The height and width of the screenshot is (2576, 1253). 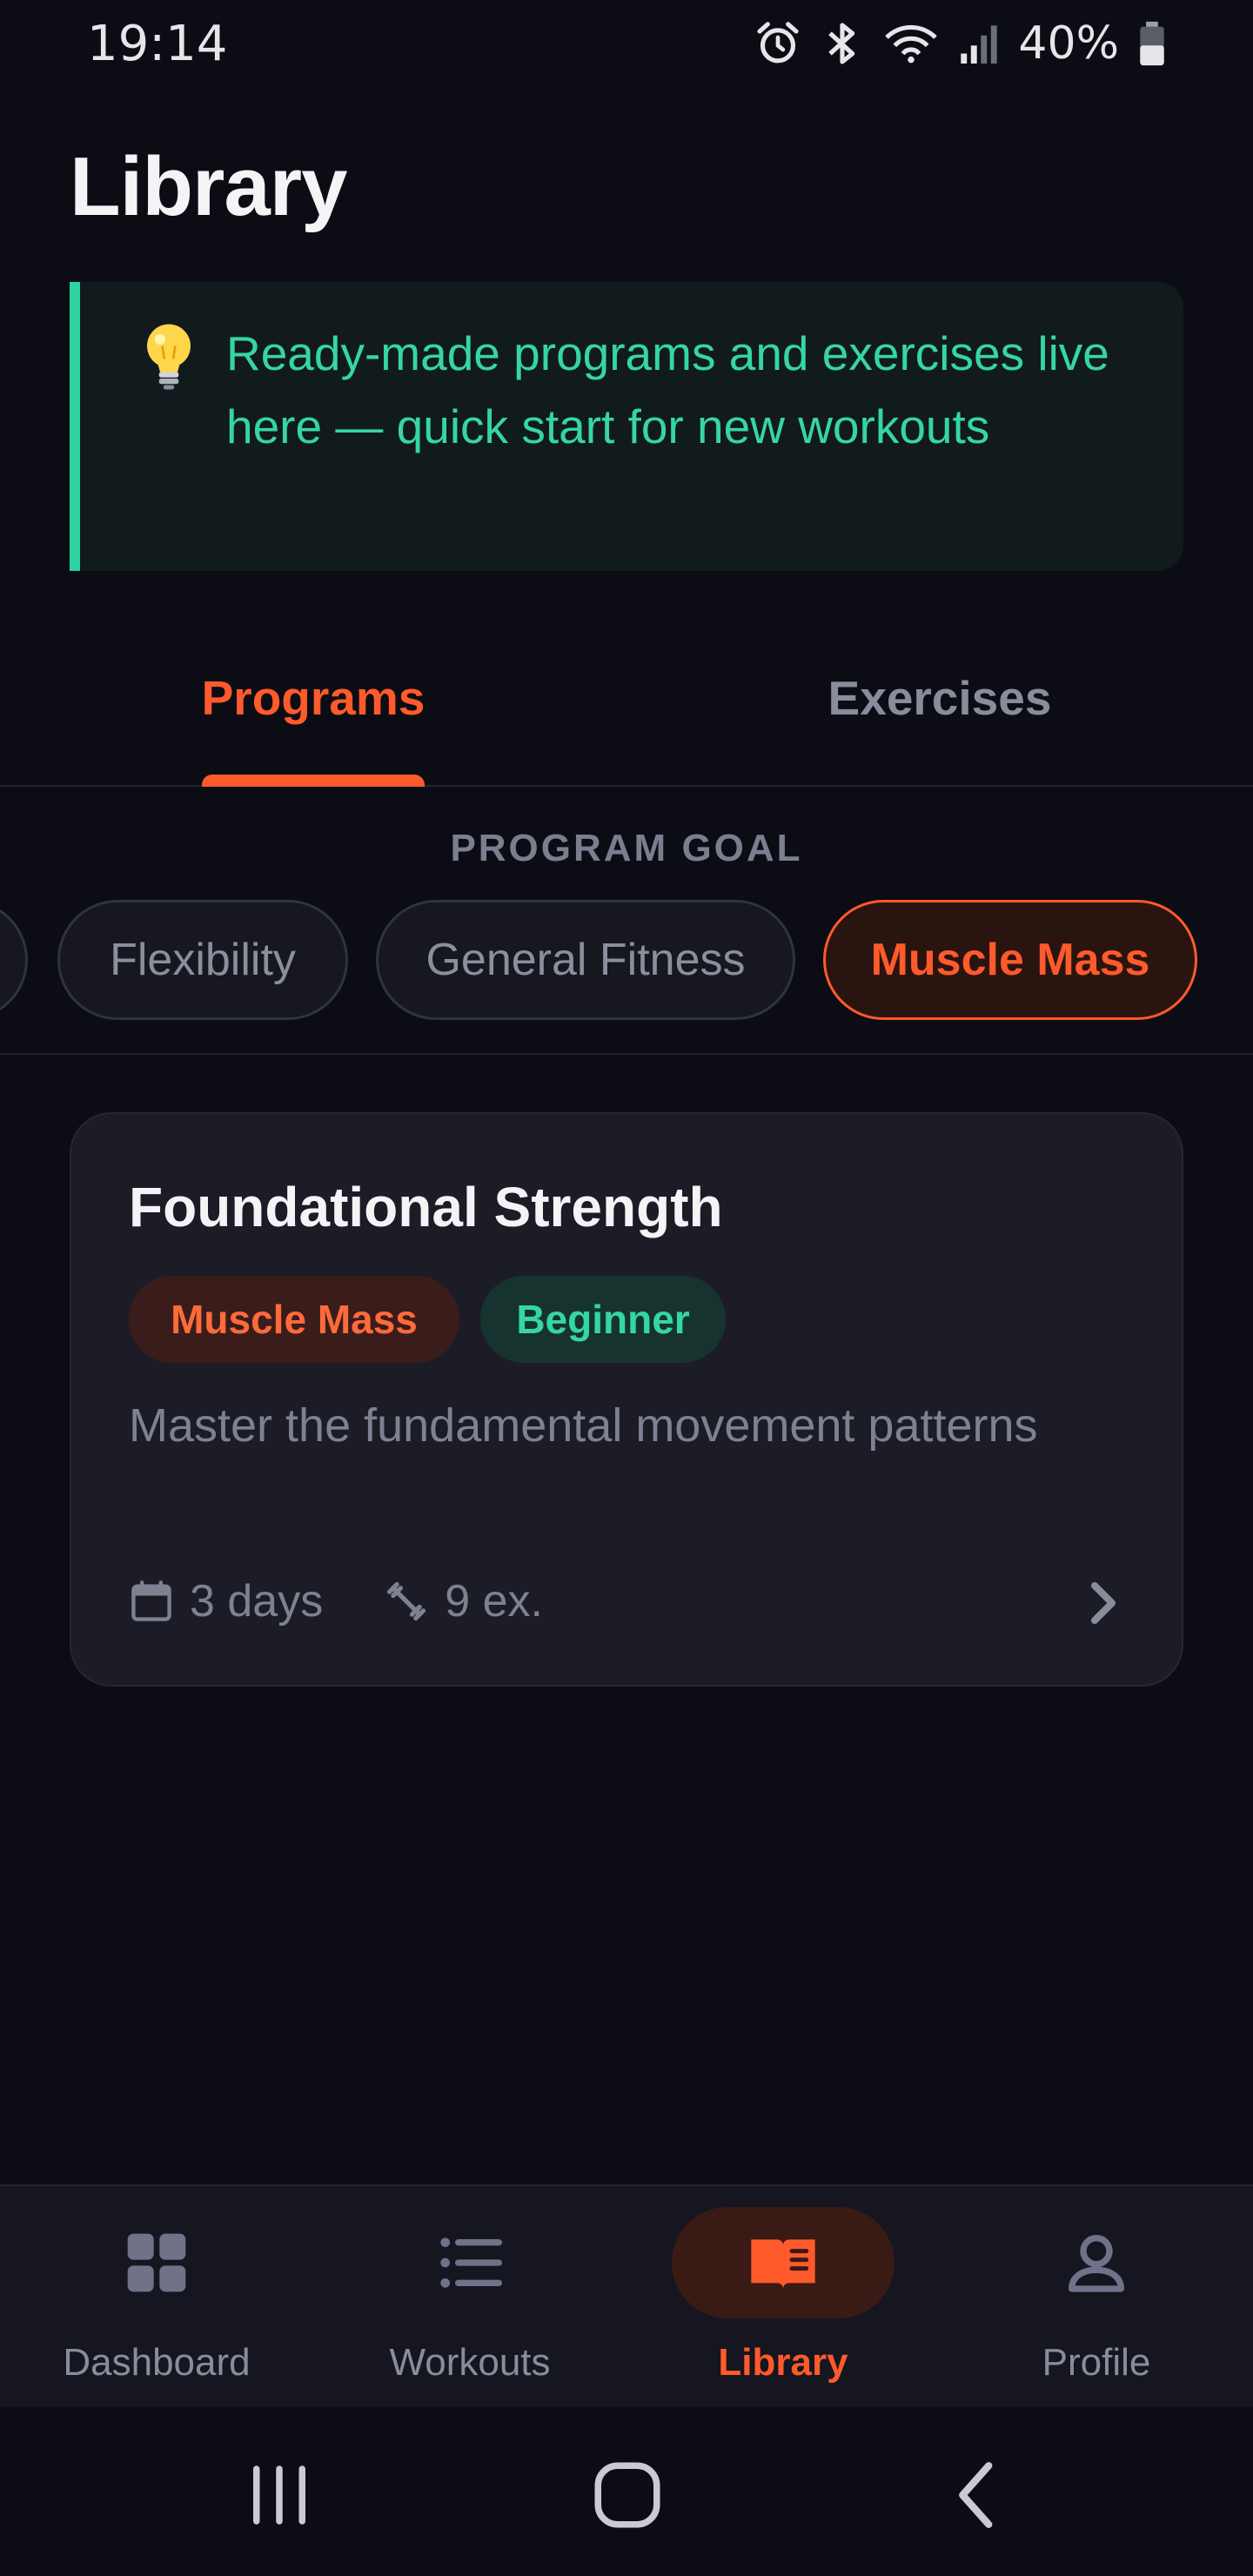 I want to click on goal-chip-flexibility: Flexibility, so click(x=202, y=960).